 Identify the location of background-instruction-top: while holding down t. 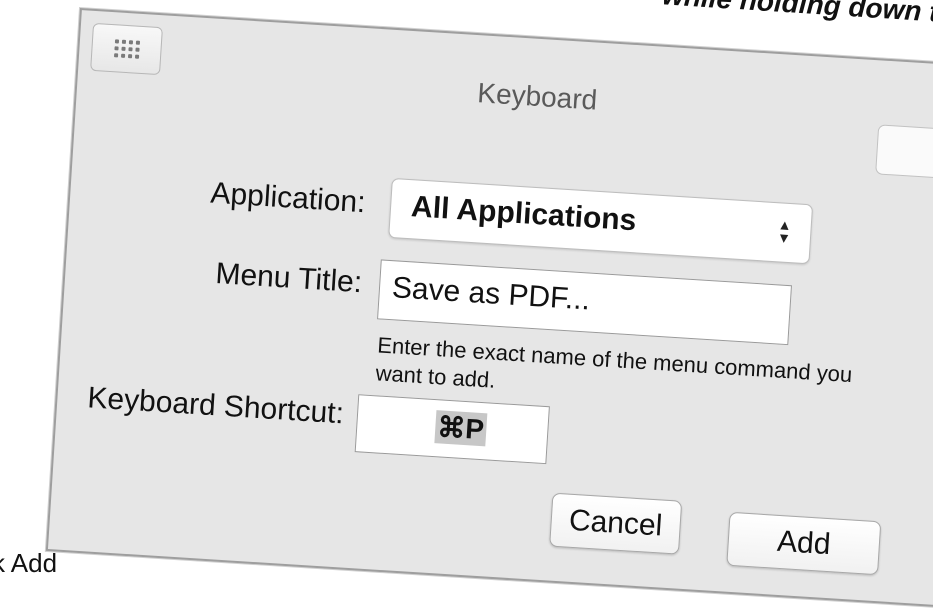
(797, 14).